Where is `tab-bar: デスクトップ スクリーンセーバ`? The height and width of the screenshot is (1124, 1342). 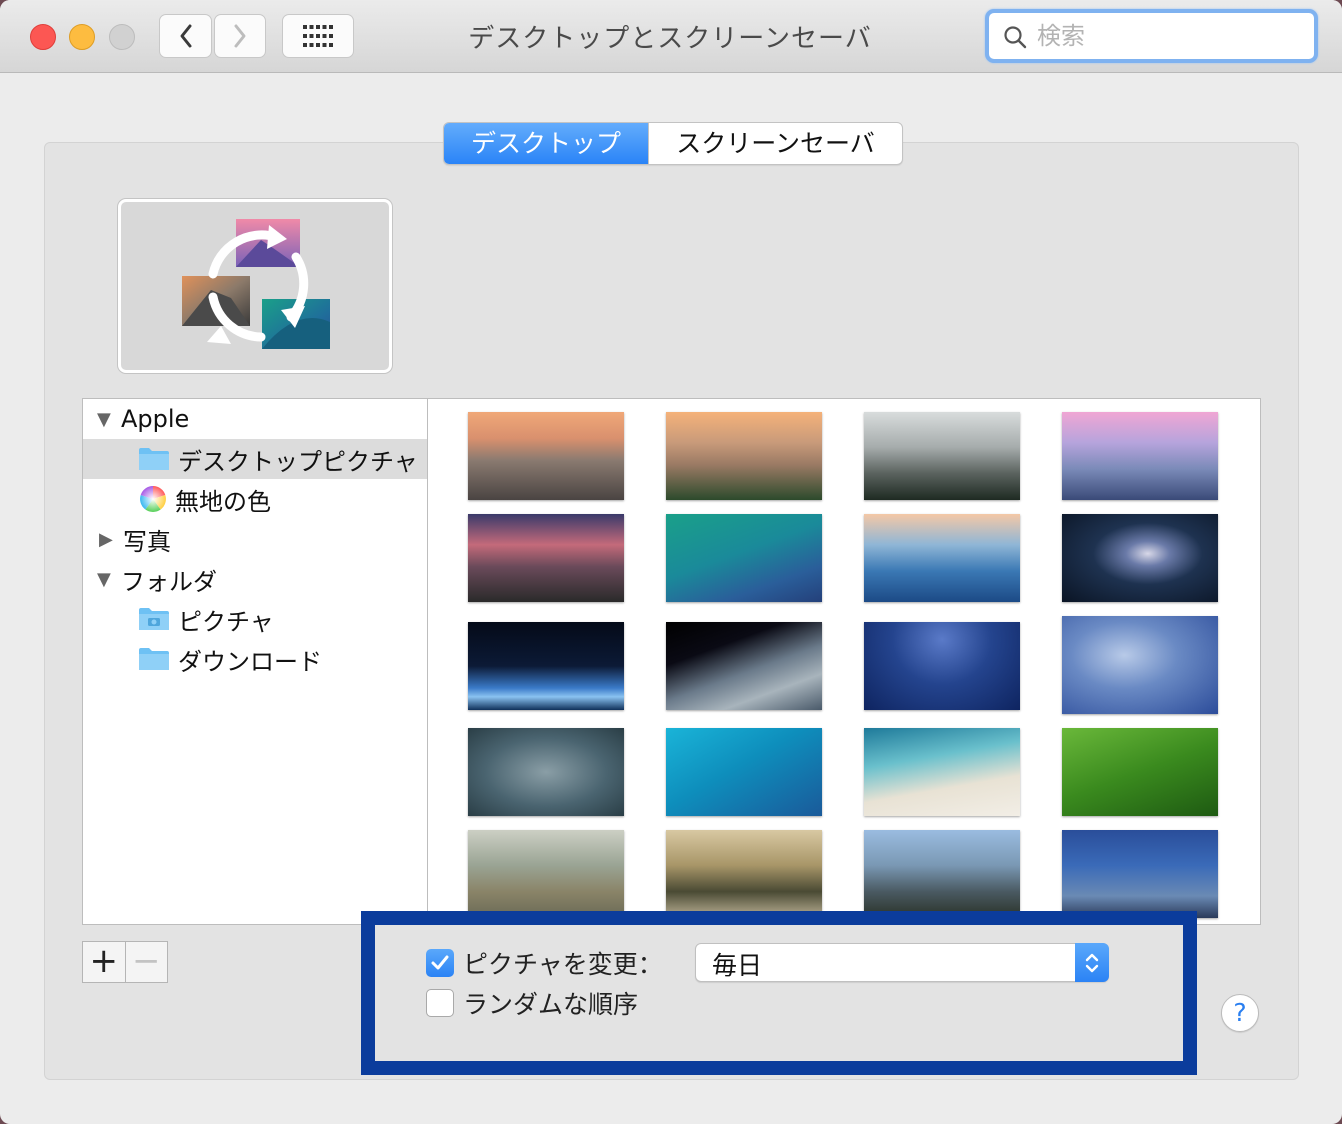 tab-bar: デスクトップ スクリーンセーバ is located at coordinates (673, 143).